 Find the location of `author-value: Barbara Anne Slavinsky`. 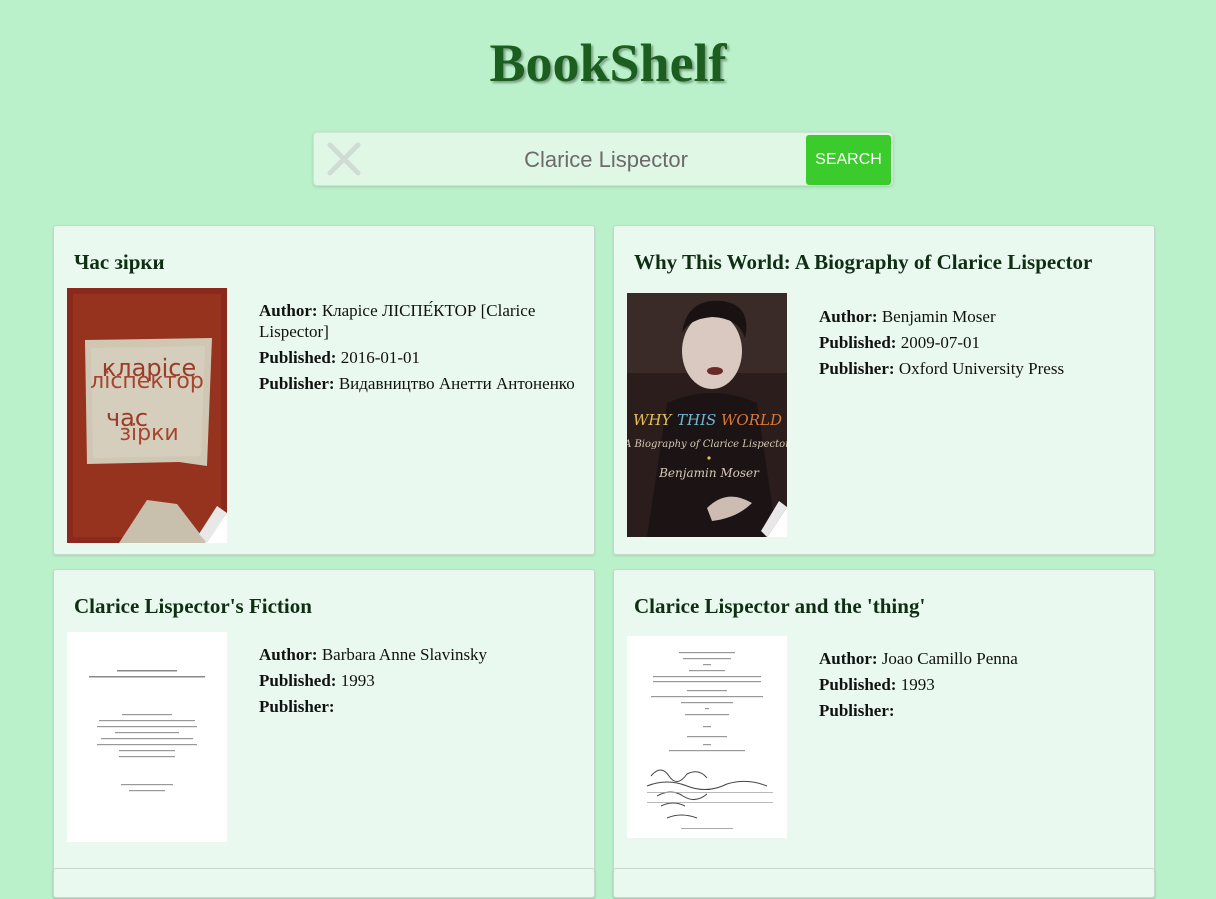

author-value: Barbara Anne Slavinsky is located at coordinates (404, 654).